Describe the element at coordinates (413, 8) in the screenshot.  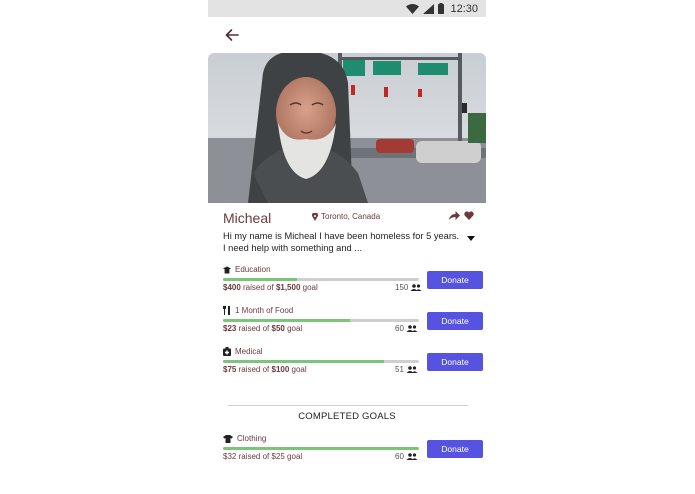
I see `wifi-icon` at that location.